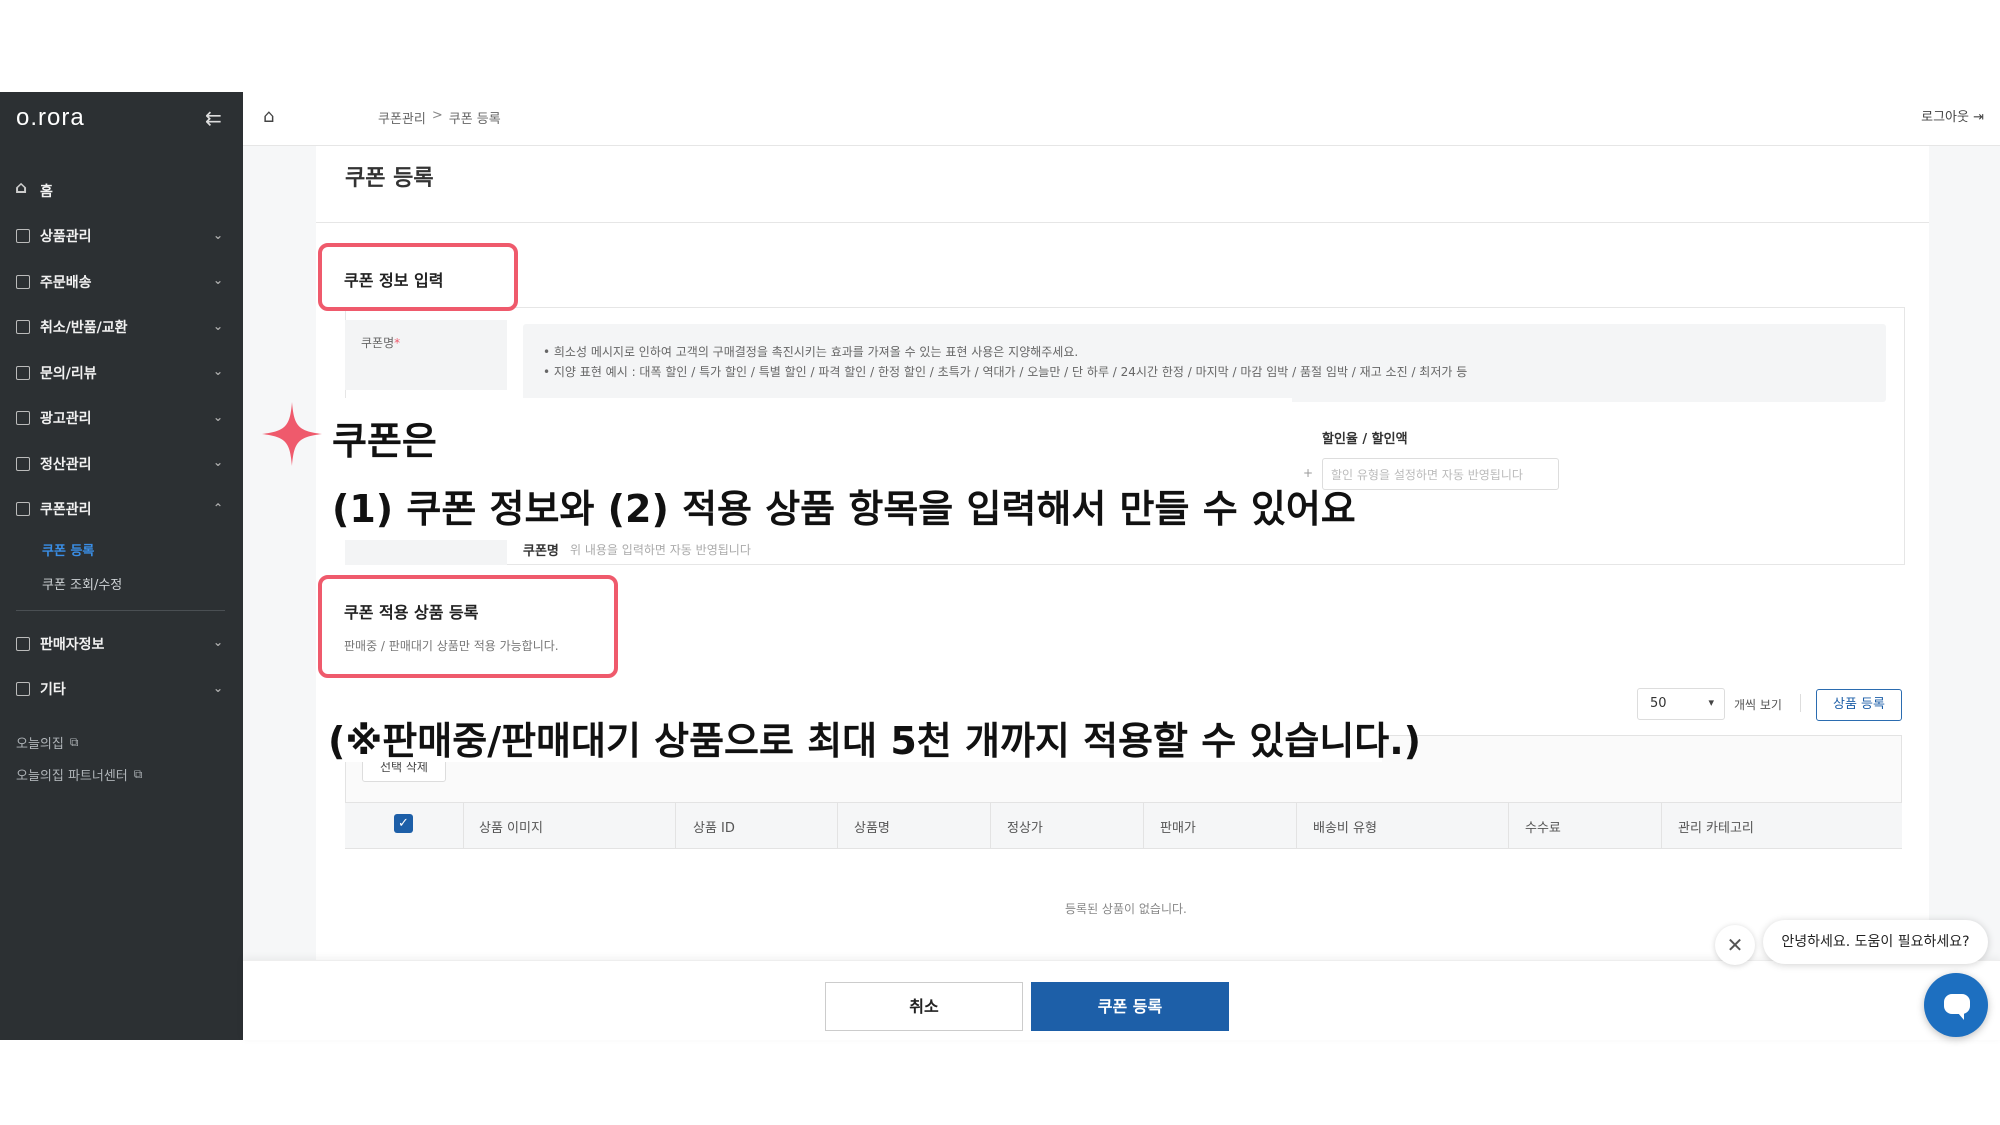  I want to click on section-coupon-info-title: 쿠폰 정보 입력, so click(394, 280).